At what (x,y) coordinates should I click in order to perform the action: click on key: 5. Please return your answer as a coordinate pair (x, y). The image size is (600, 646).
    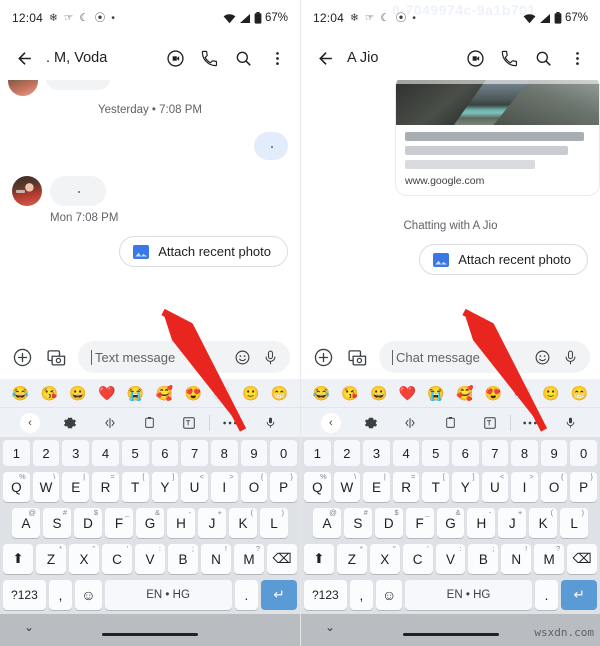
    Looking at the image, I should click on (135, 453).